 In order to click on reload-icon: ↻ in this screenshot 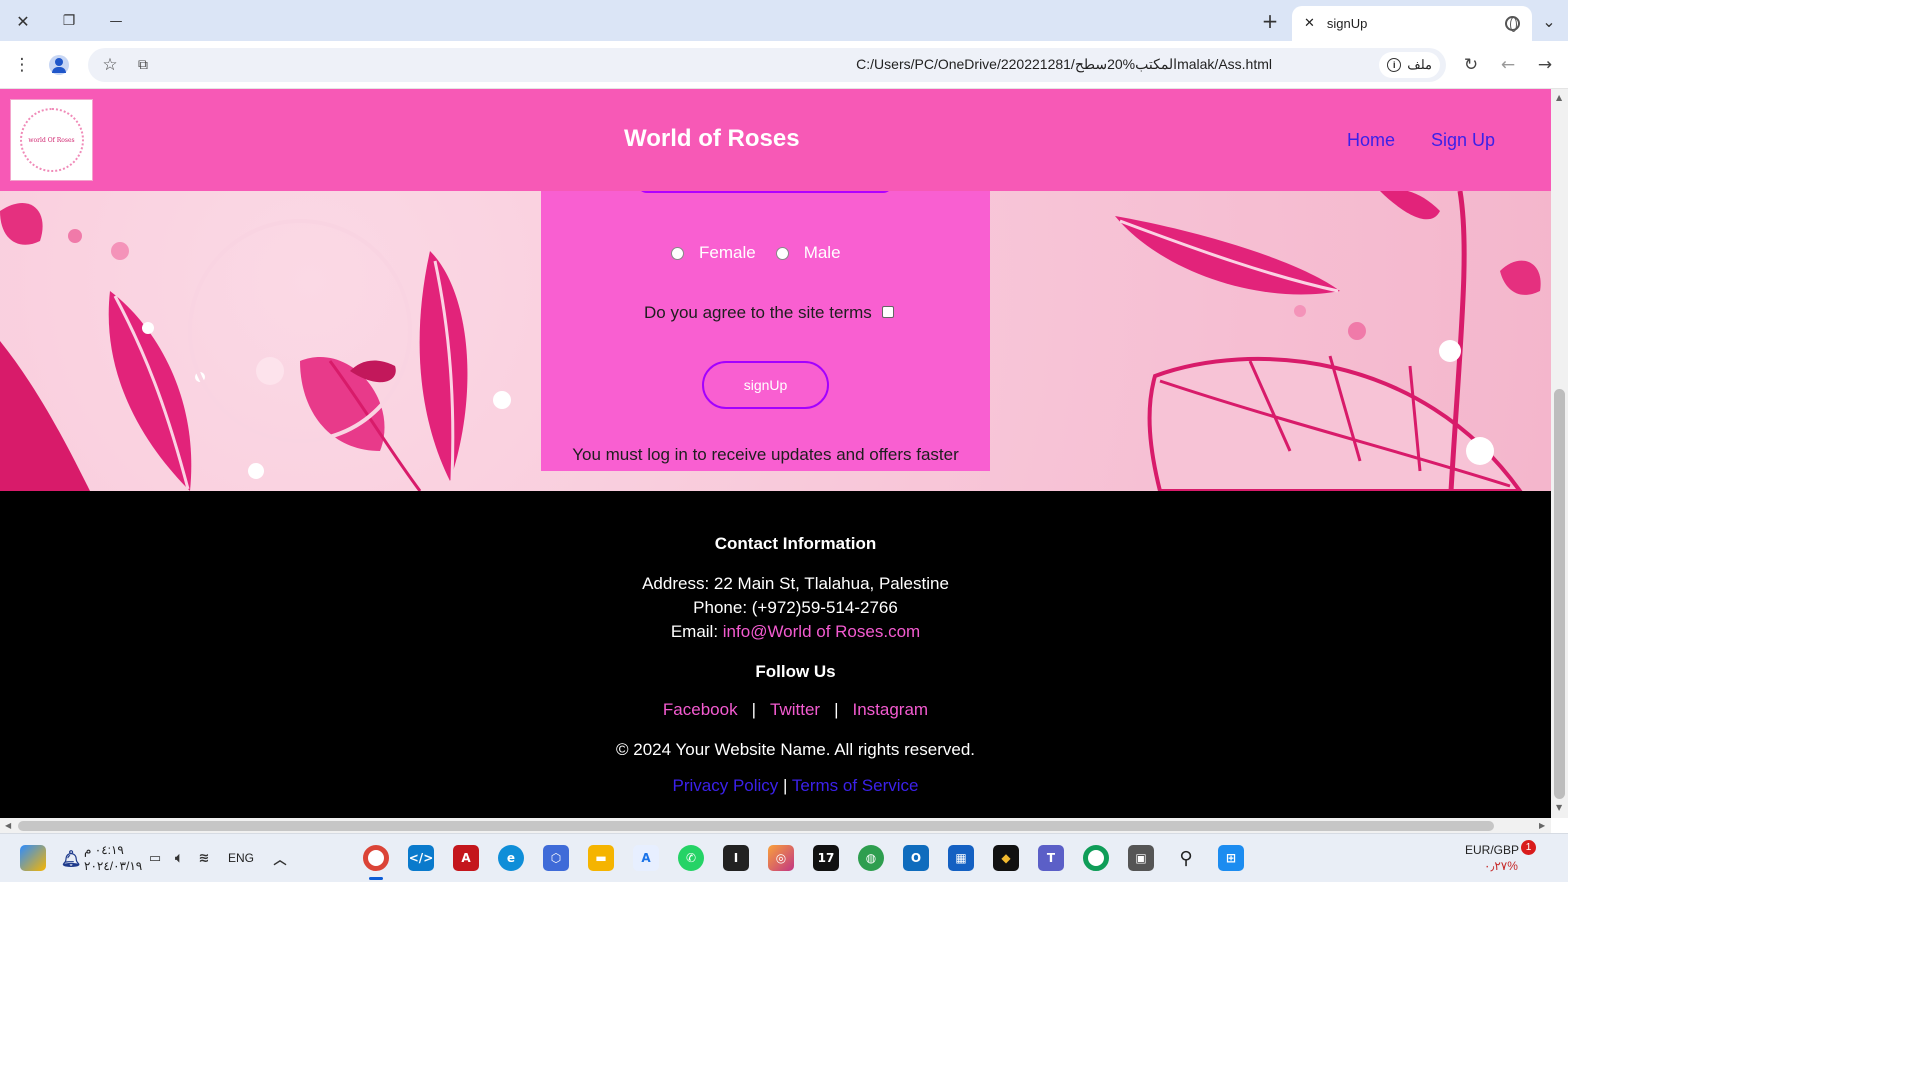, I will do `click(1471, 65)`.